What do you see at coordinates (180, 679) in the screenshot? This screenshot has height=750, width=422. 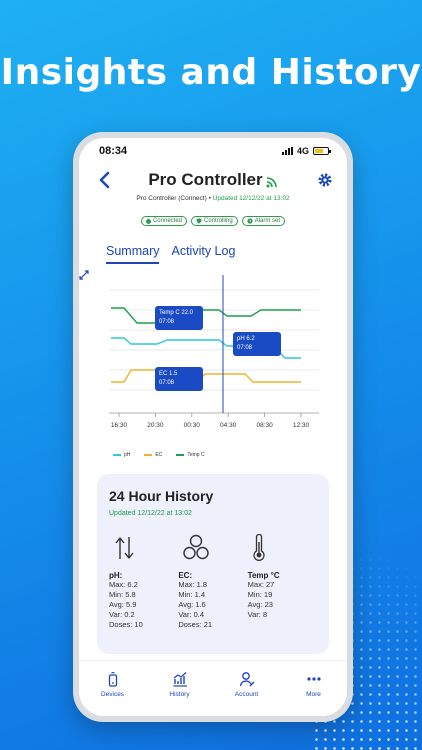 I see `chart-icon` at bounding box center [180, 679].